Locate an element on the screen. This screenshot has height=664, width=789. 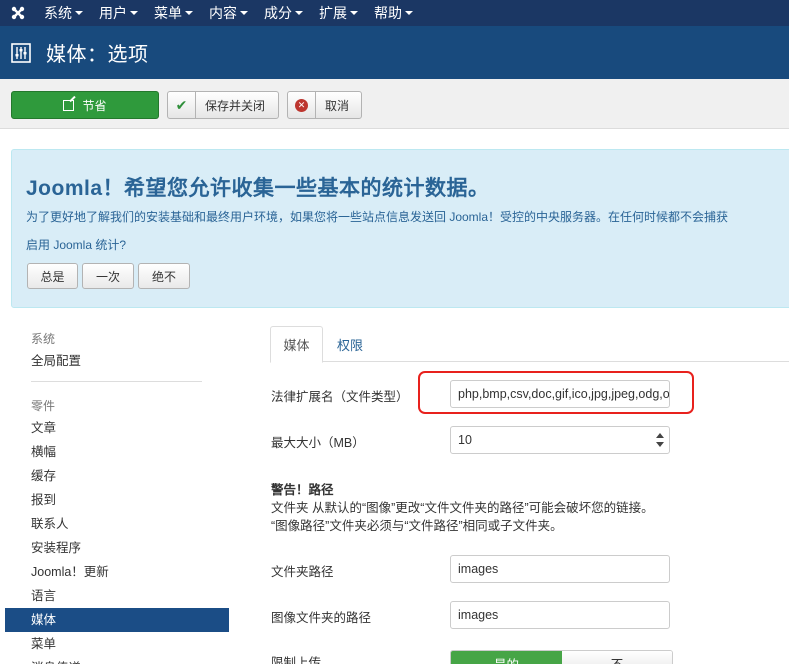
warning-text-line2: “图像路径”文件夹必须与“文件路径”相同或子文件夹。 is located at coordinates (417, 526).